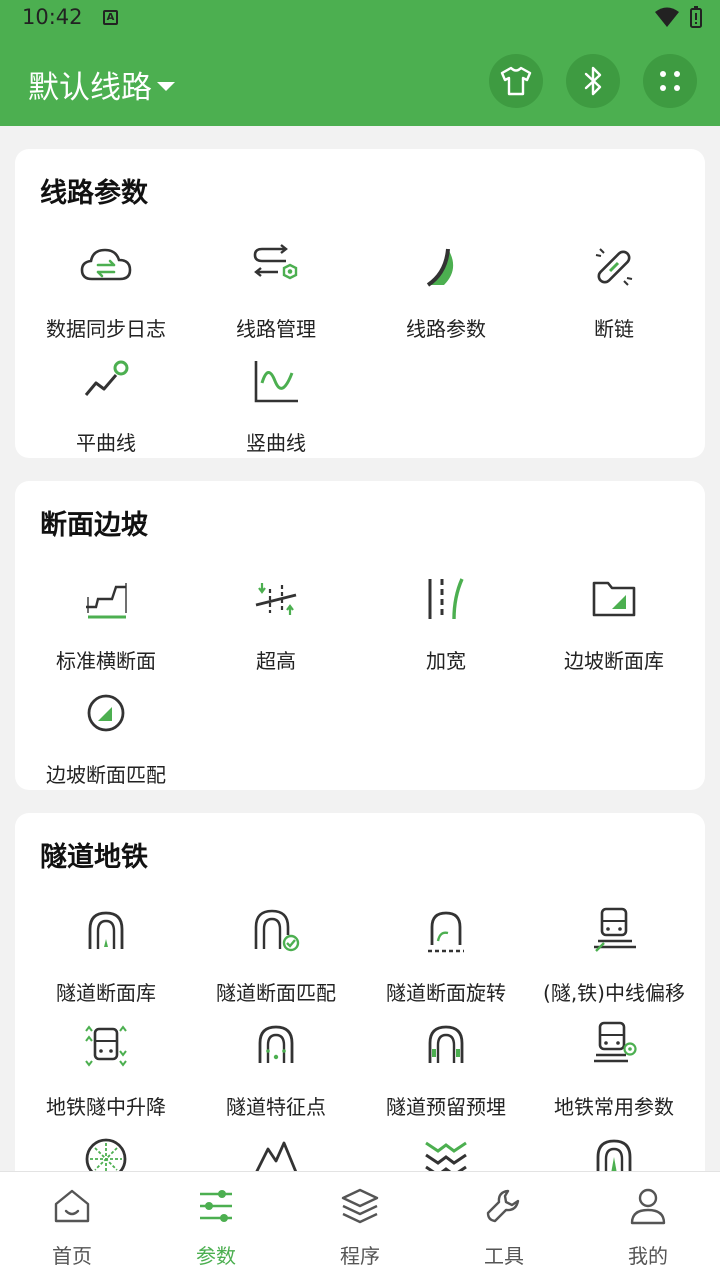  Describe the element at coordinates (72, 1256) in the screenshot. I see `tab-label: 首页` at that location.